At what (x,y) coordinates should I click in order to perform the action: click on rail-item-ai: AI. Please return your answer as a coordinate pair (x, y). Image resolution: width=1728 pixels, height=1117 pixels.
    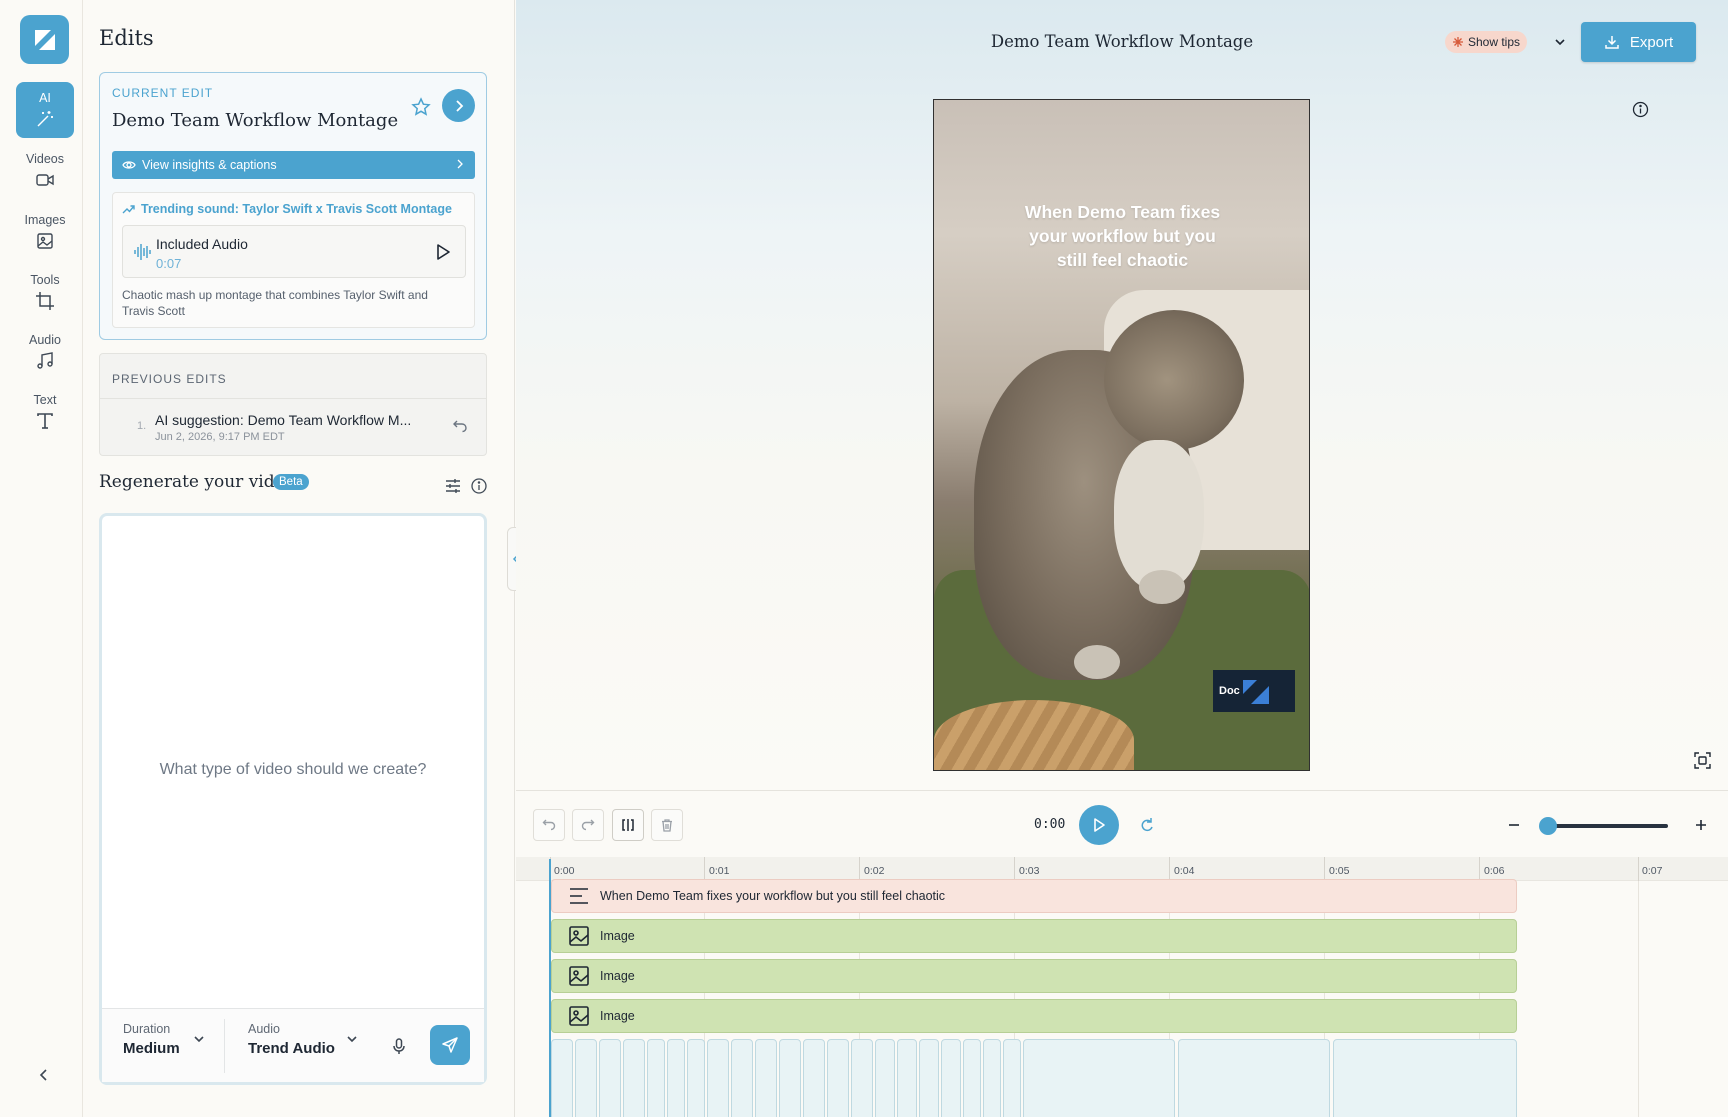
    Looking at the image, I should click on (45, 110).